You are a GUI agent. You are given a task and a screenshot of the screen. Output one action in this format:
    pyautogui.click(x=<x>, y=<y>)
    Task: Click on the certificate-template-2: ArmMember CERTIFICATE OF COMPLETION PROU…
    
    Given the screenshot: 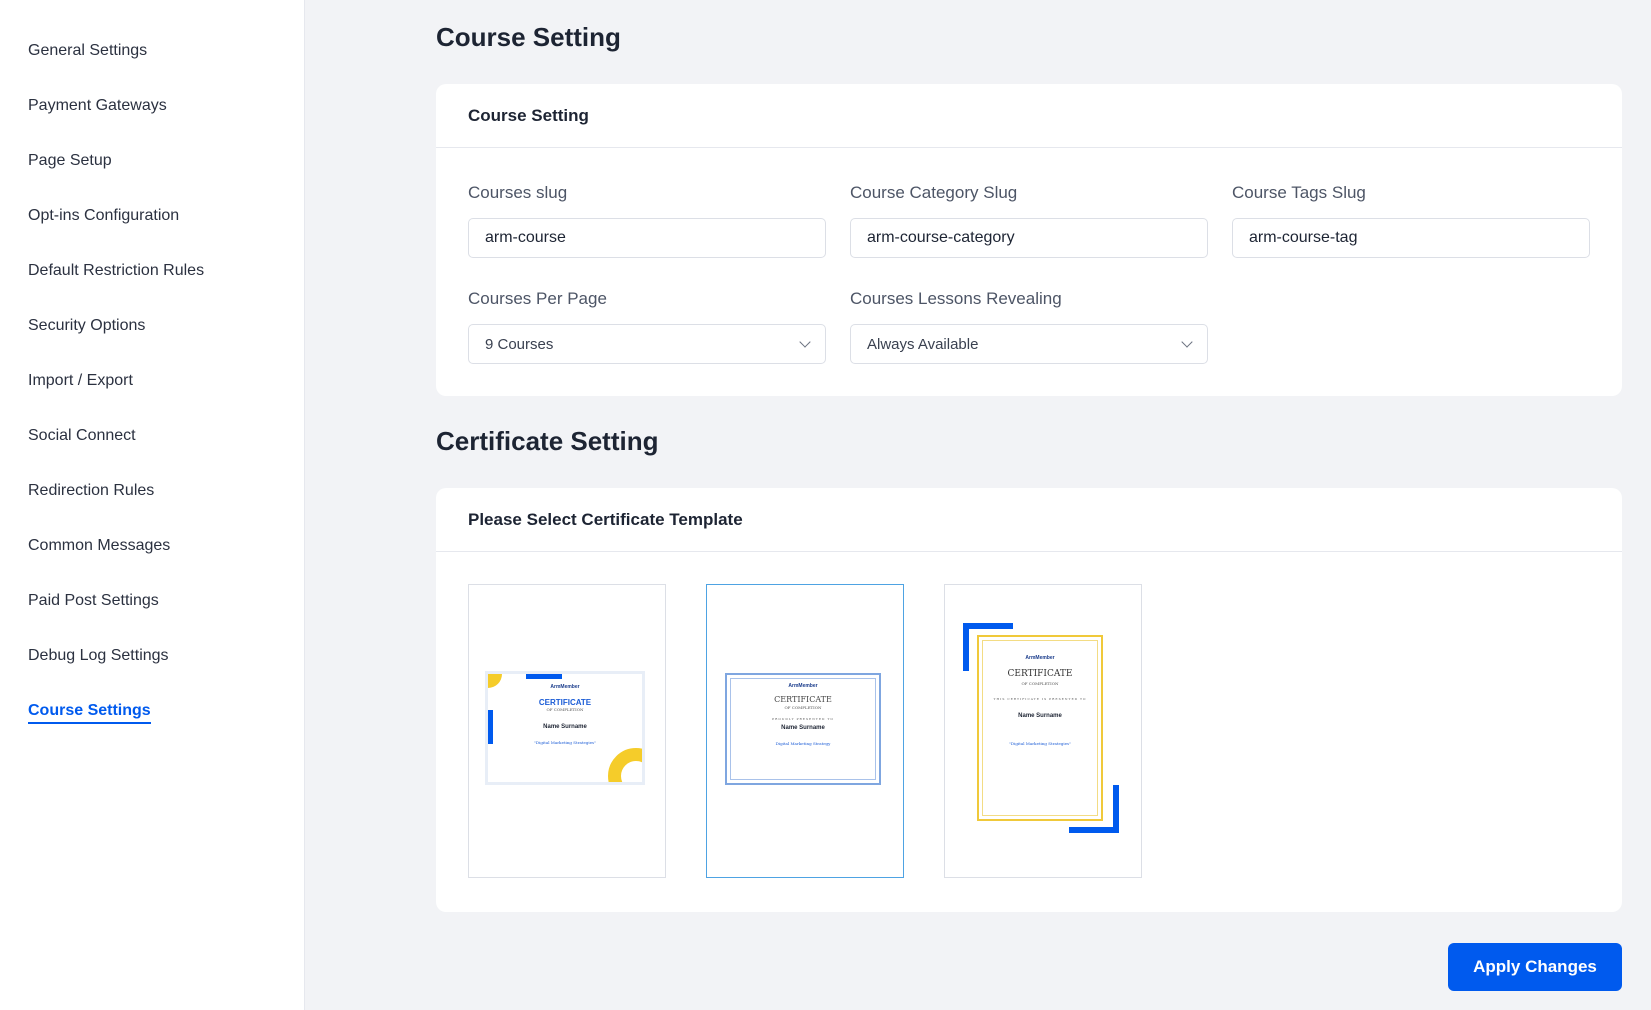 What is the action you would take?
    pyautogui.click(x=805, y=731)
    